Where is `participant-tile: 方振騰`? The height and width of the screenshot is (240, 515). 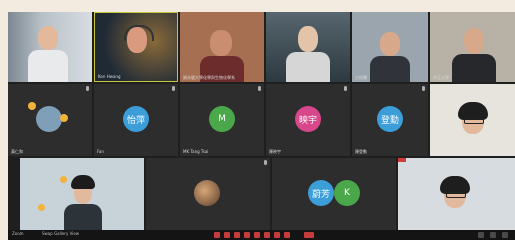 participant-tile: 方振騰 is located at coordinates (390, 47).